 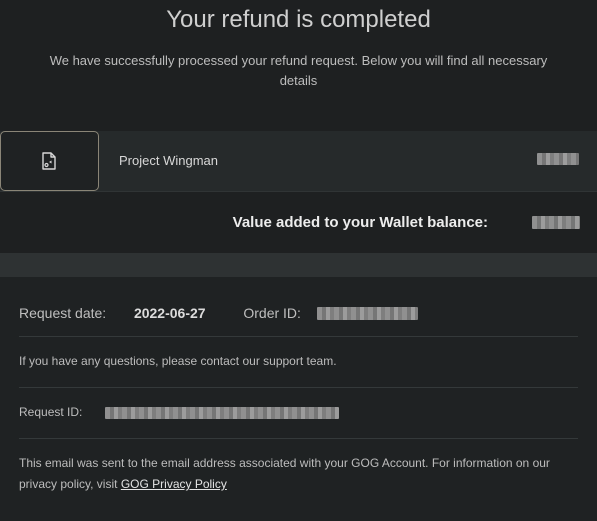 What do you see at coordinates (222, 413) in the screenshot?
I see `request-id-redacted` at bounding box center [222, 413].